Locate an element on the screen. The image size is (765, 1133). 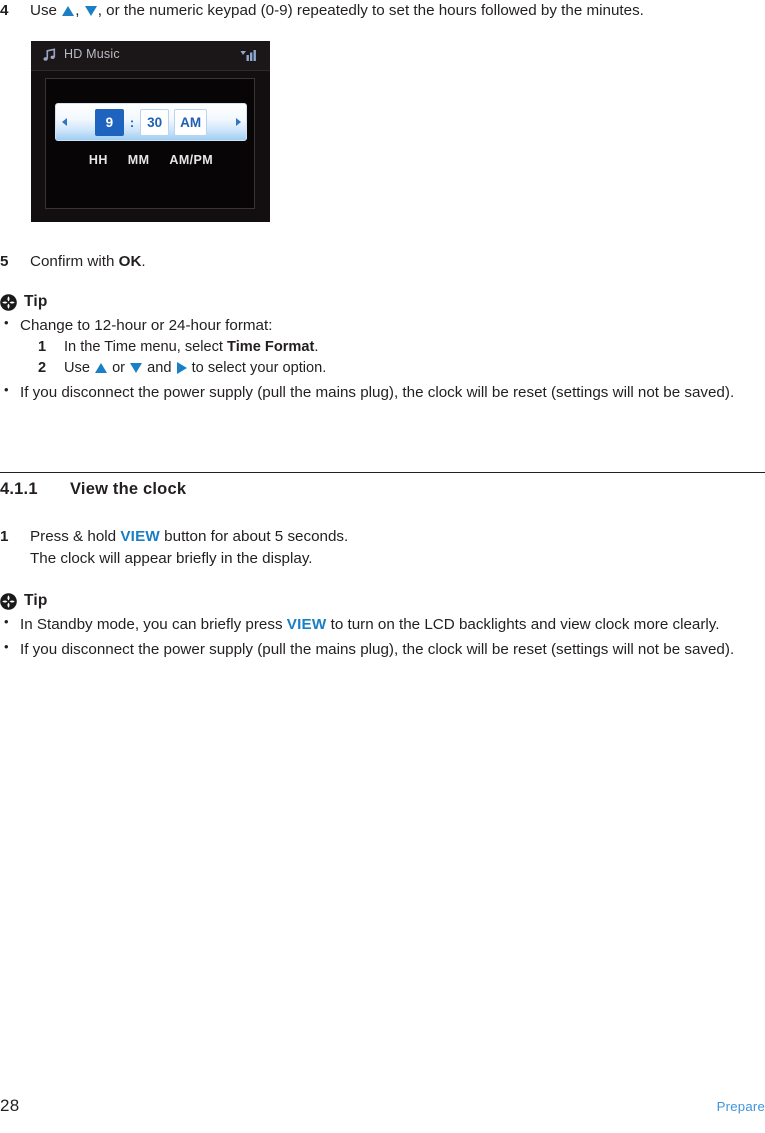
device-title-text: HD Music is located at coordinates (92, 54).